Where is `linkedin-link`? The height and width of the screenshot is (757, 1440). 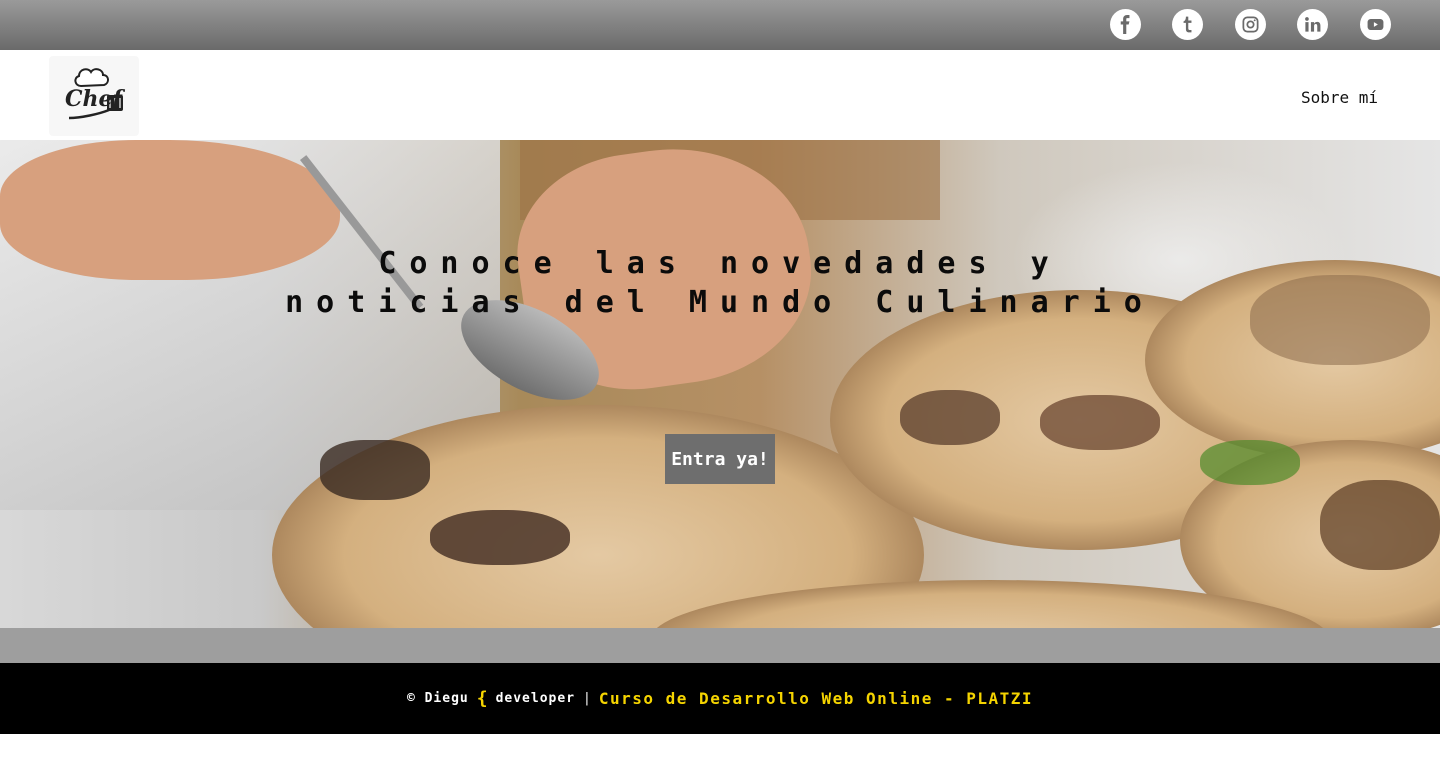 linkedin-link is located at coordinates (1312, 24).